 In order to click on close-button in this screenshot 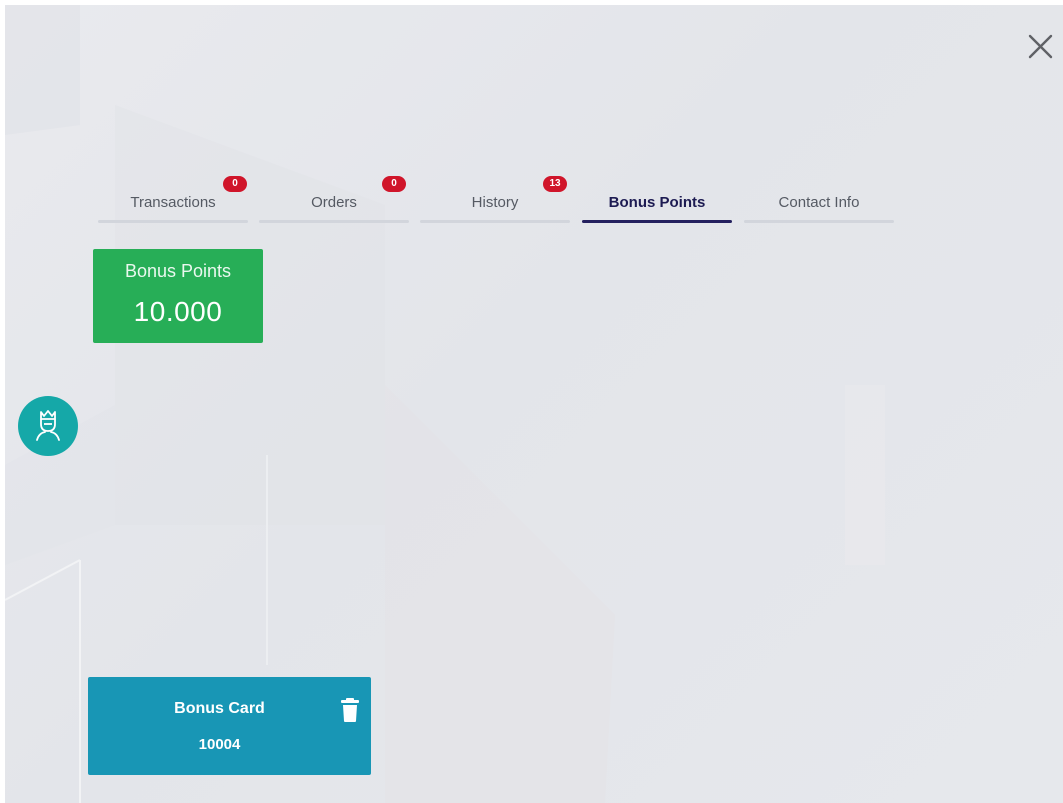, I will do `click(1041, 47)`.